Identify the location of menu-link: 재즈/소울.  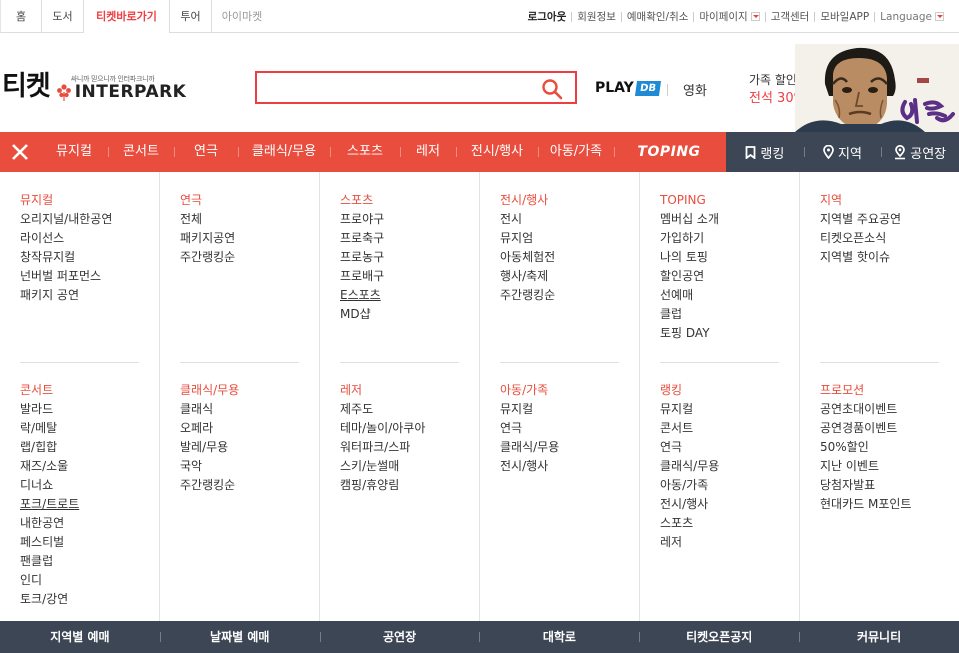
(49, 466).